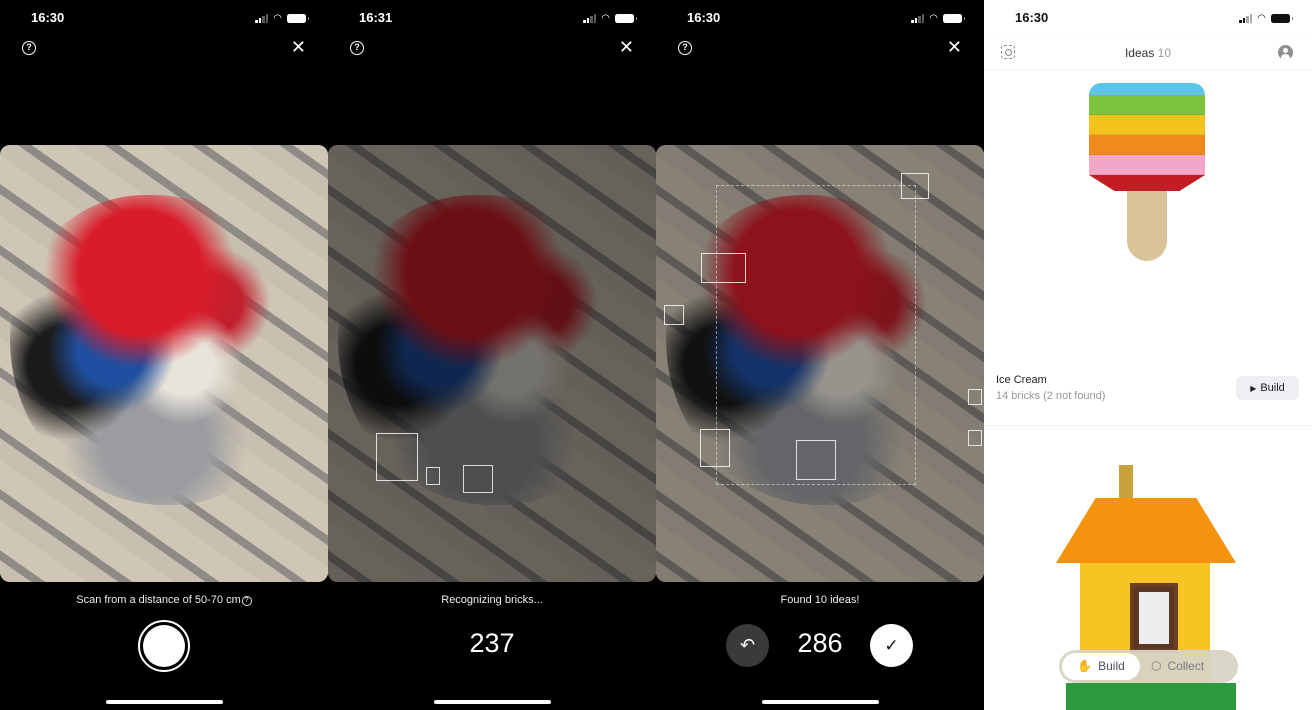 The image size is (1312, 710). What do you see at coordinates (492, 19) in the screenshot?
I see `status-bar: 16:31 ◠` at bounding box center [492, 19].